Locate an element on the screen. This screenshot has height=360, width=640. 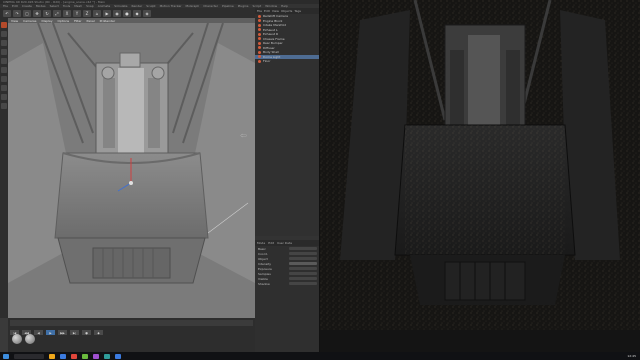
viewport-menu-item: Panel is located at coordinates (91, 21).